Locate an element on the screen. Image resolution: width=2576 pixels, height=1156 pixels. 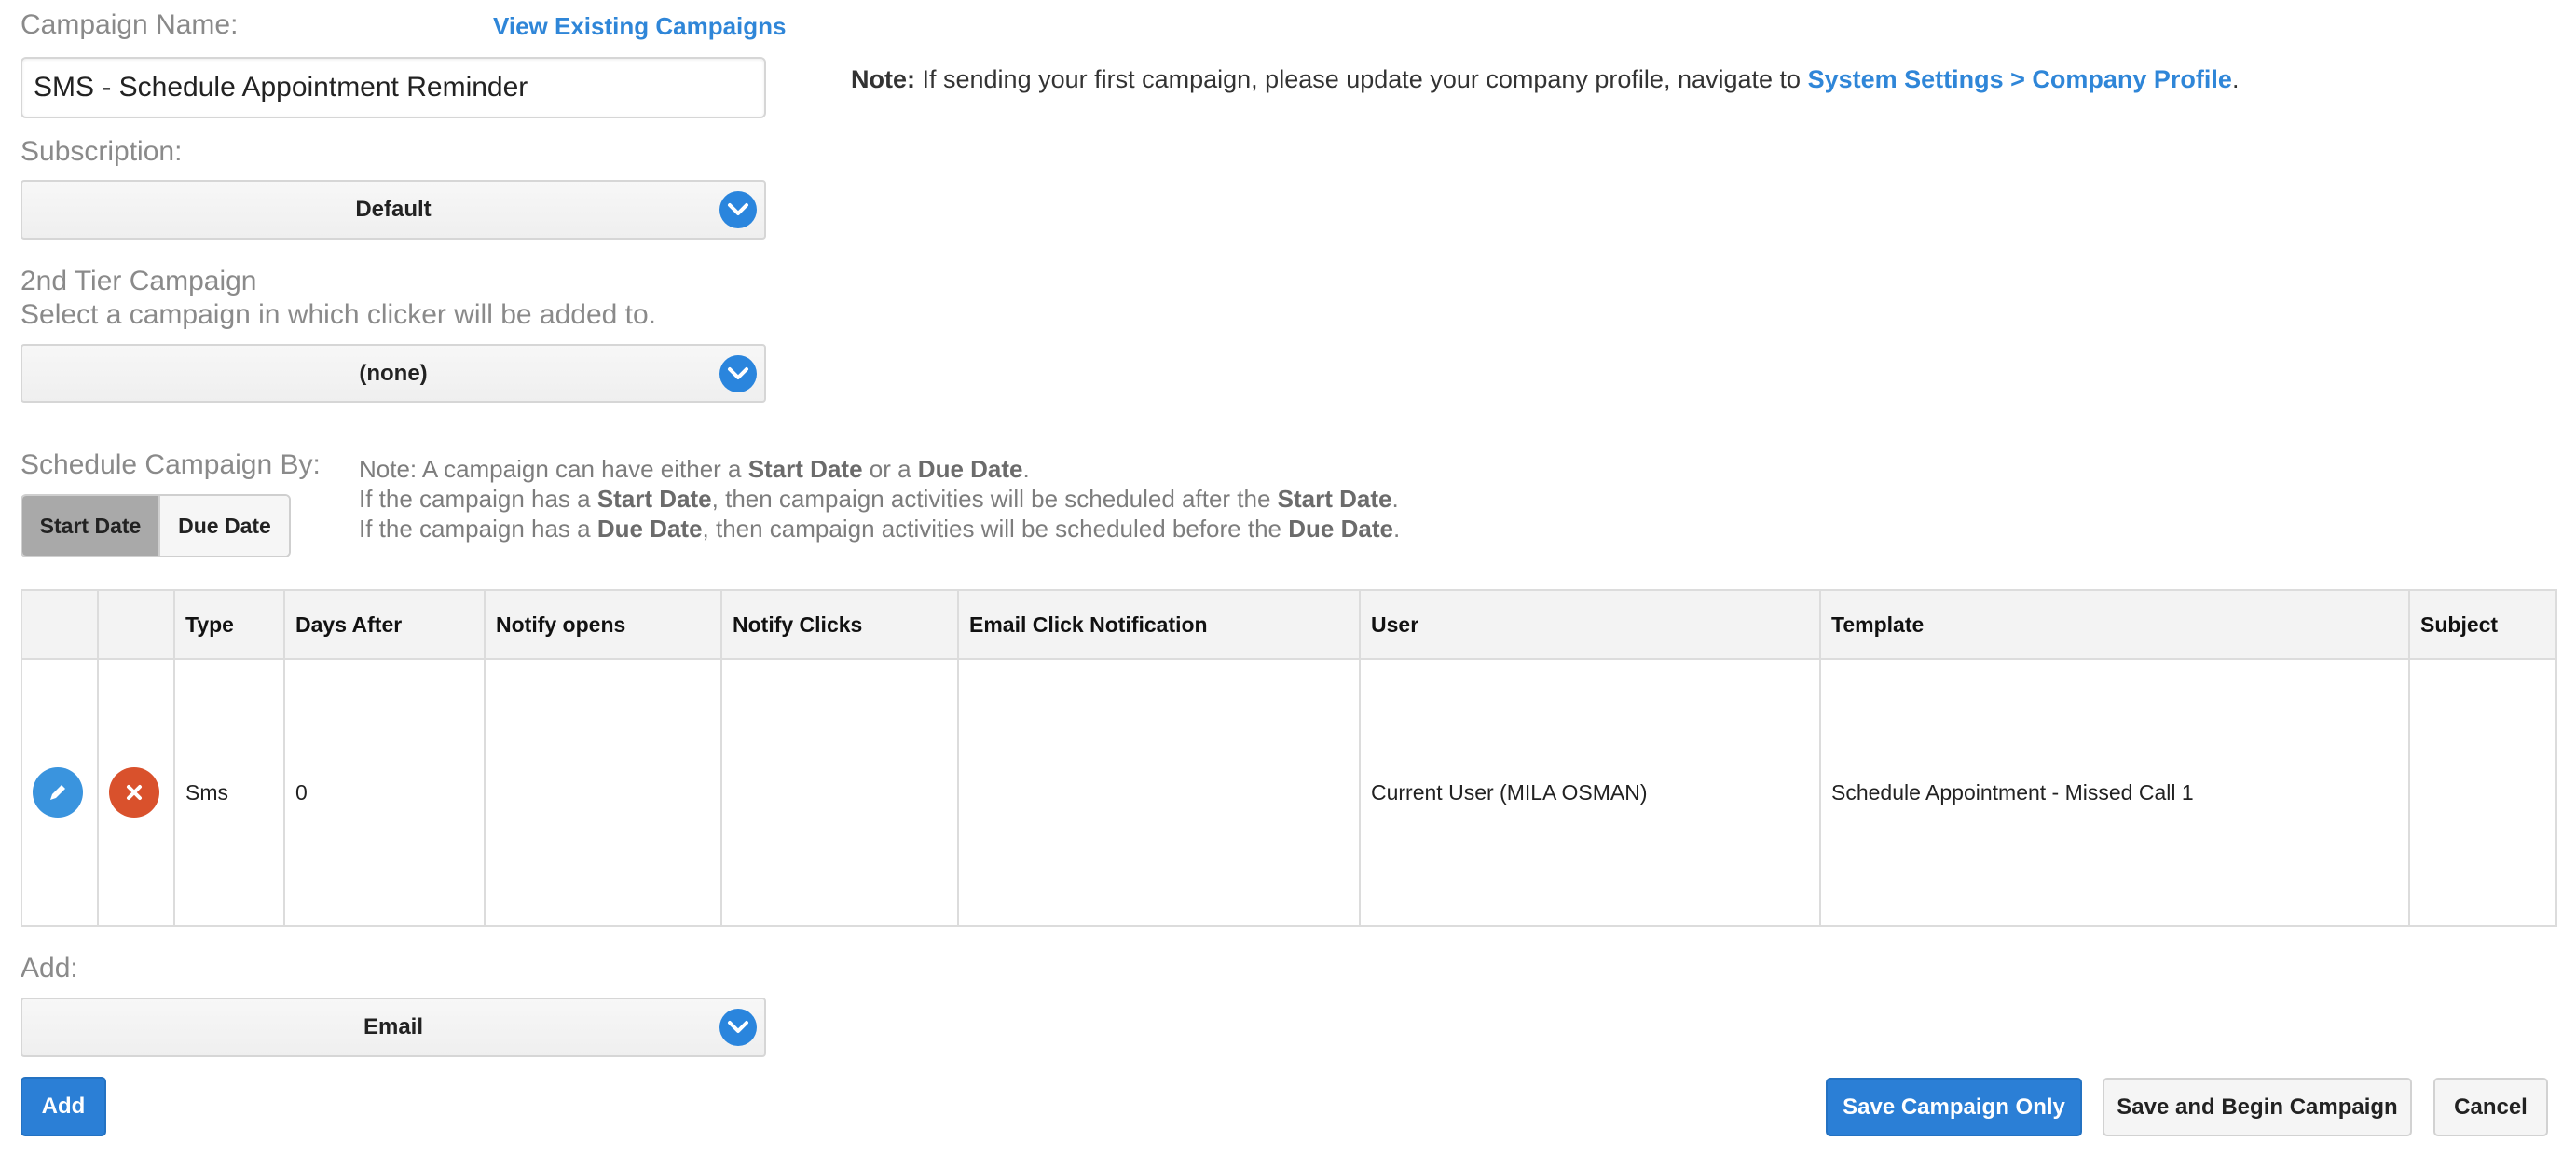
subscription-selected: Default is located at coordinates (393, 209).